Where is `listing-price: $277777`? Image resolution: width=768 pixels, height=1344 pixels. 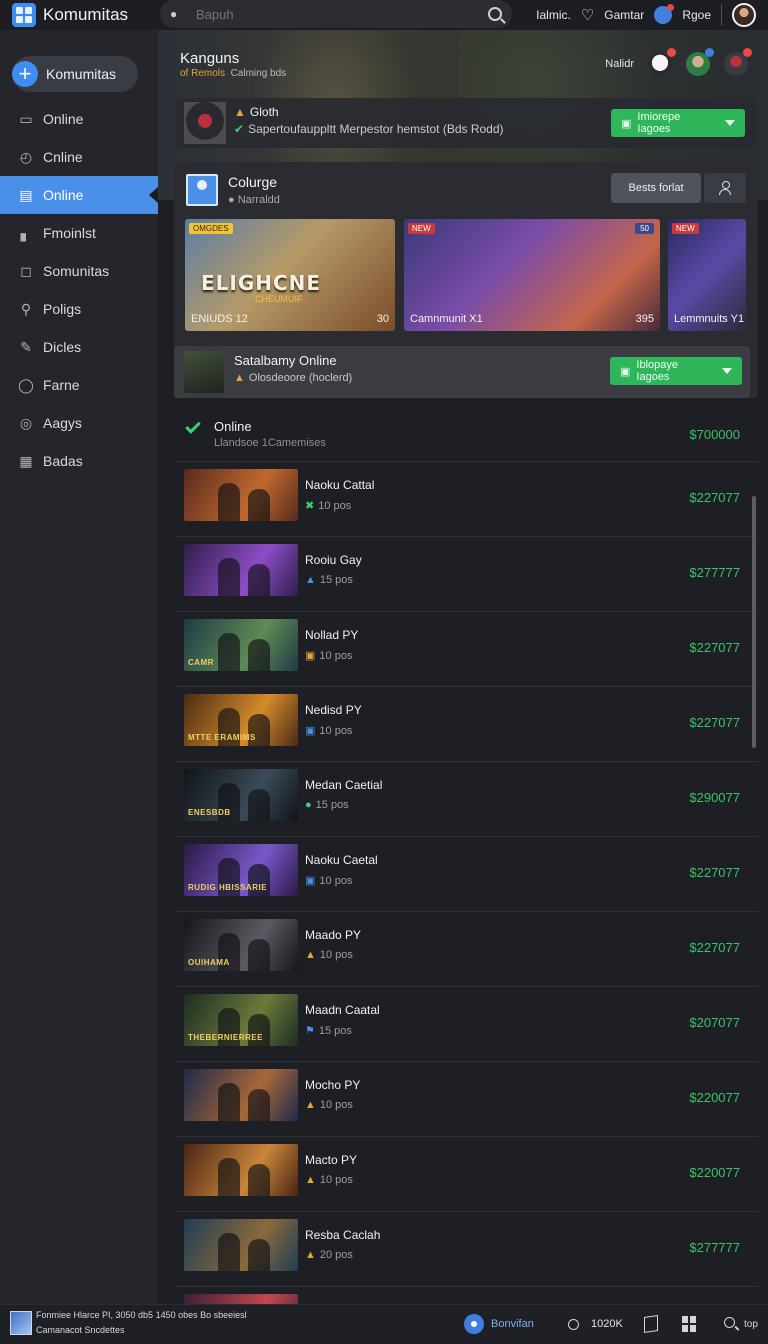 listing-price: $277777 is located at coordinates (714, 1247).